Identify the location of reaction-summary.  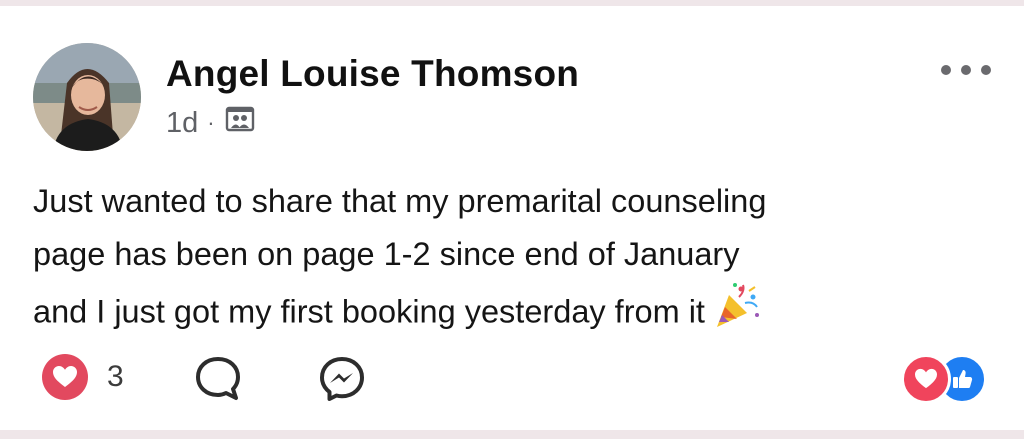
(946, 378).